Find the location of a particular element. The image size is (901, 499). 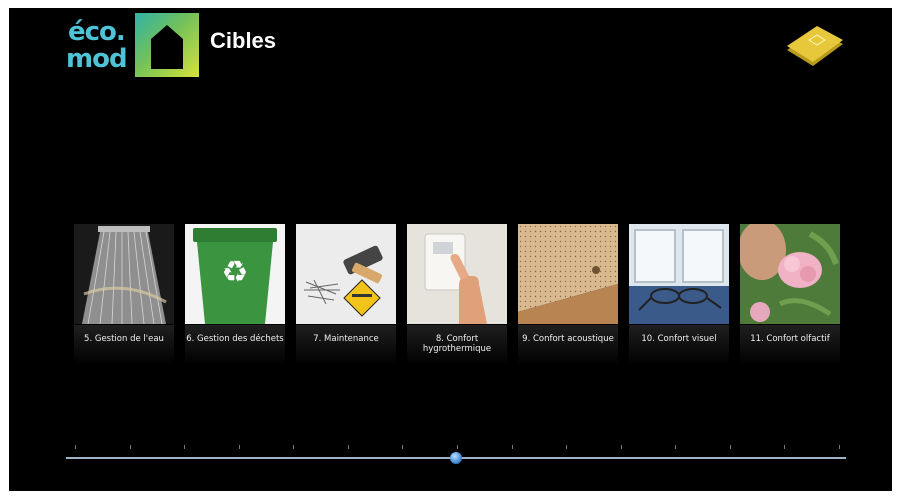

glasses-window-image is located at coordinates (679, 274).